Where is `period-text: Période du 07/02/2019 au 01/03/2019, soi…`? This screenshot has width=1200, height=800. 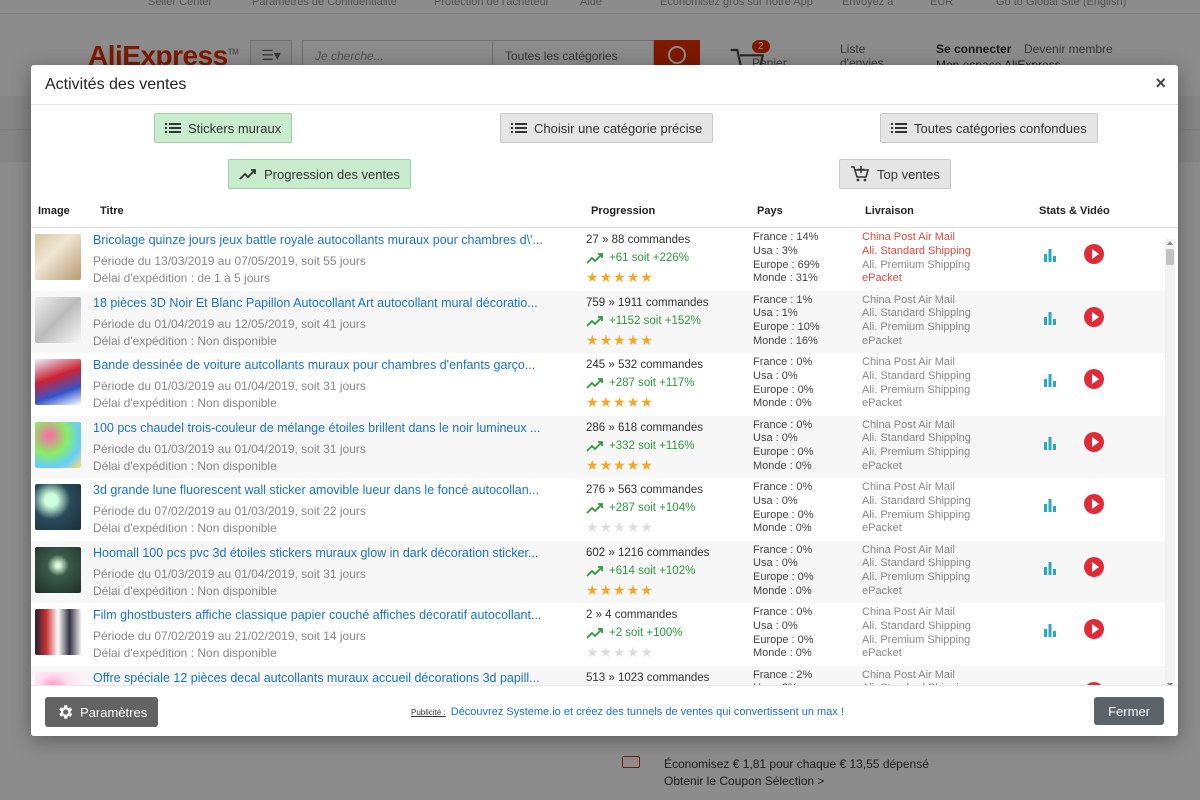
period-text: Période du 07/02/2019 au 01/03/2019, soi… is located at coordinates (229, 511).